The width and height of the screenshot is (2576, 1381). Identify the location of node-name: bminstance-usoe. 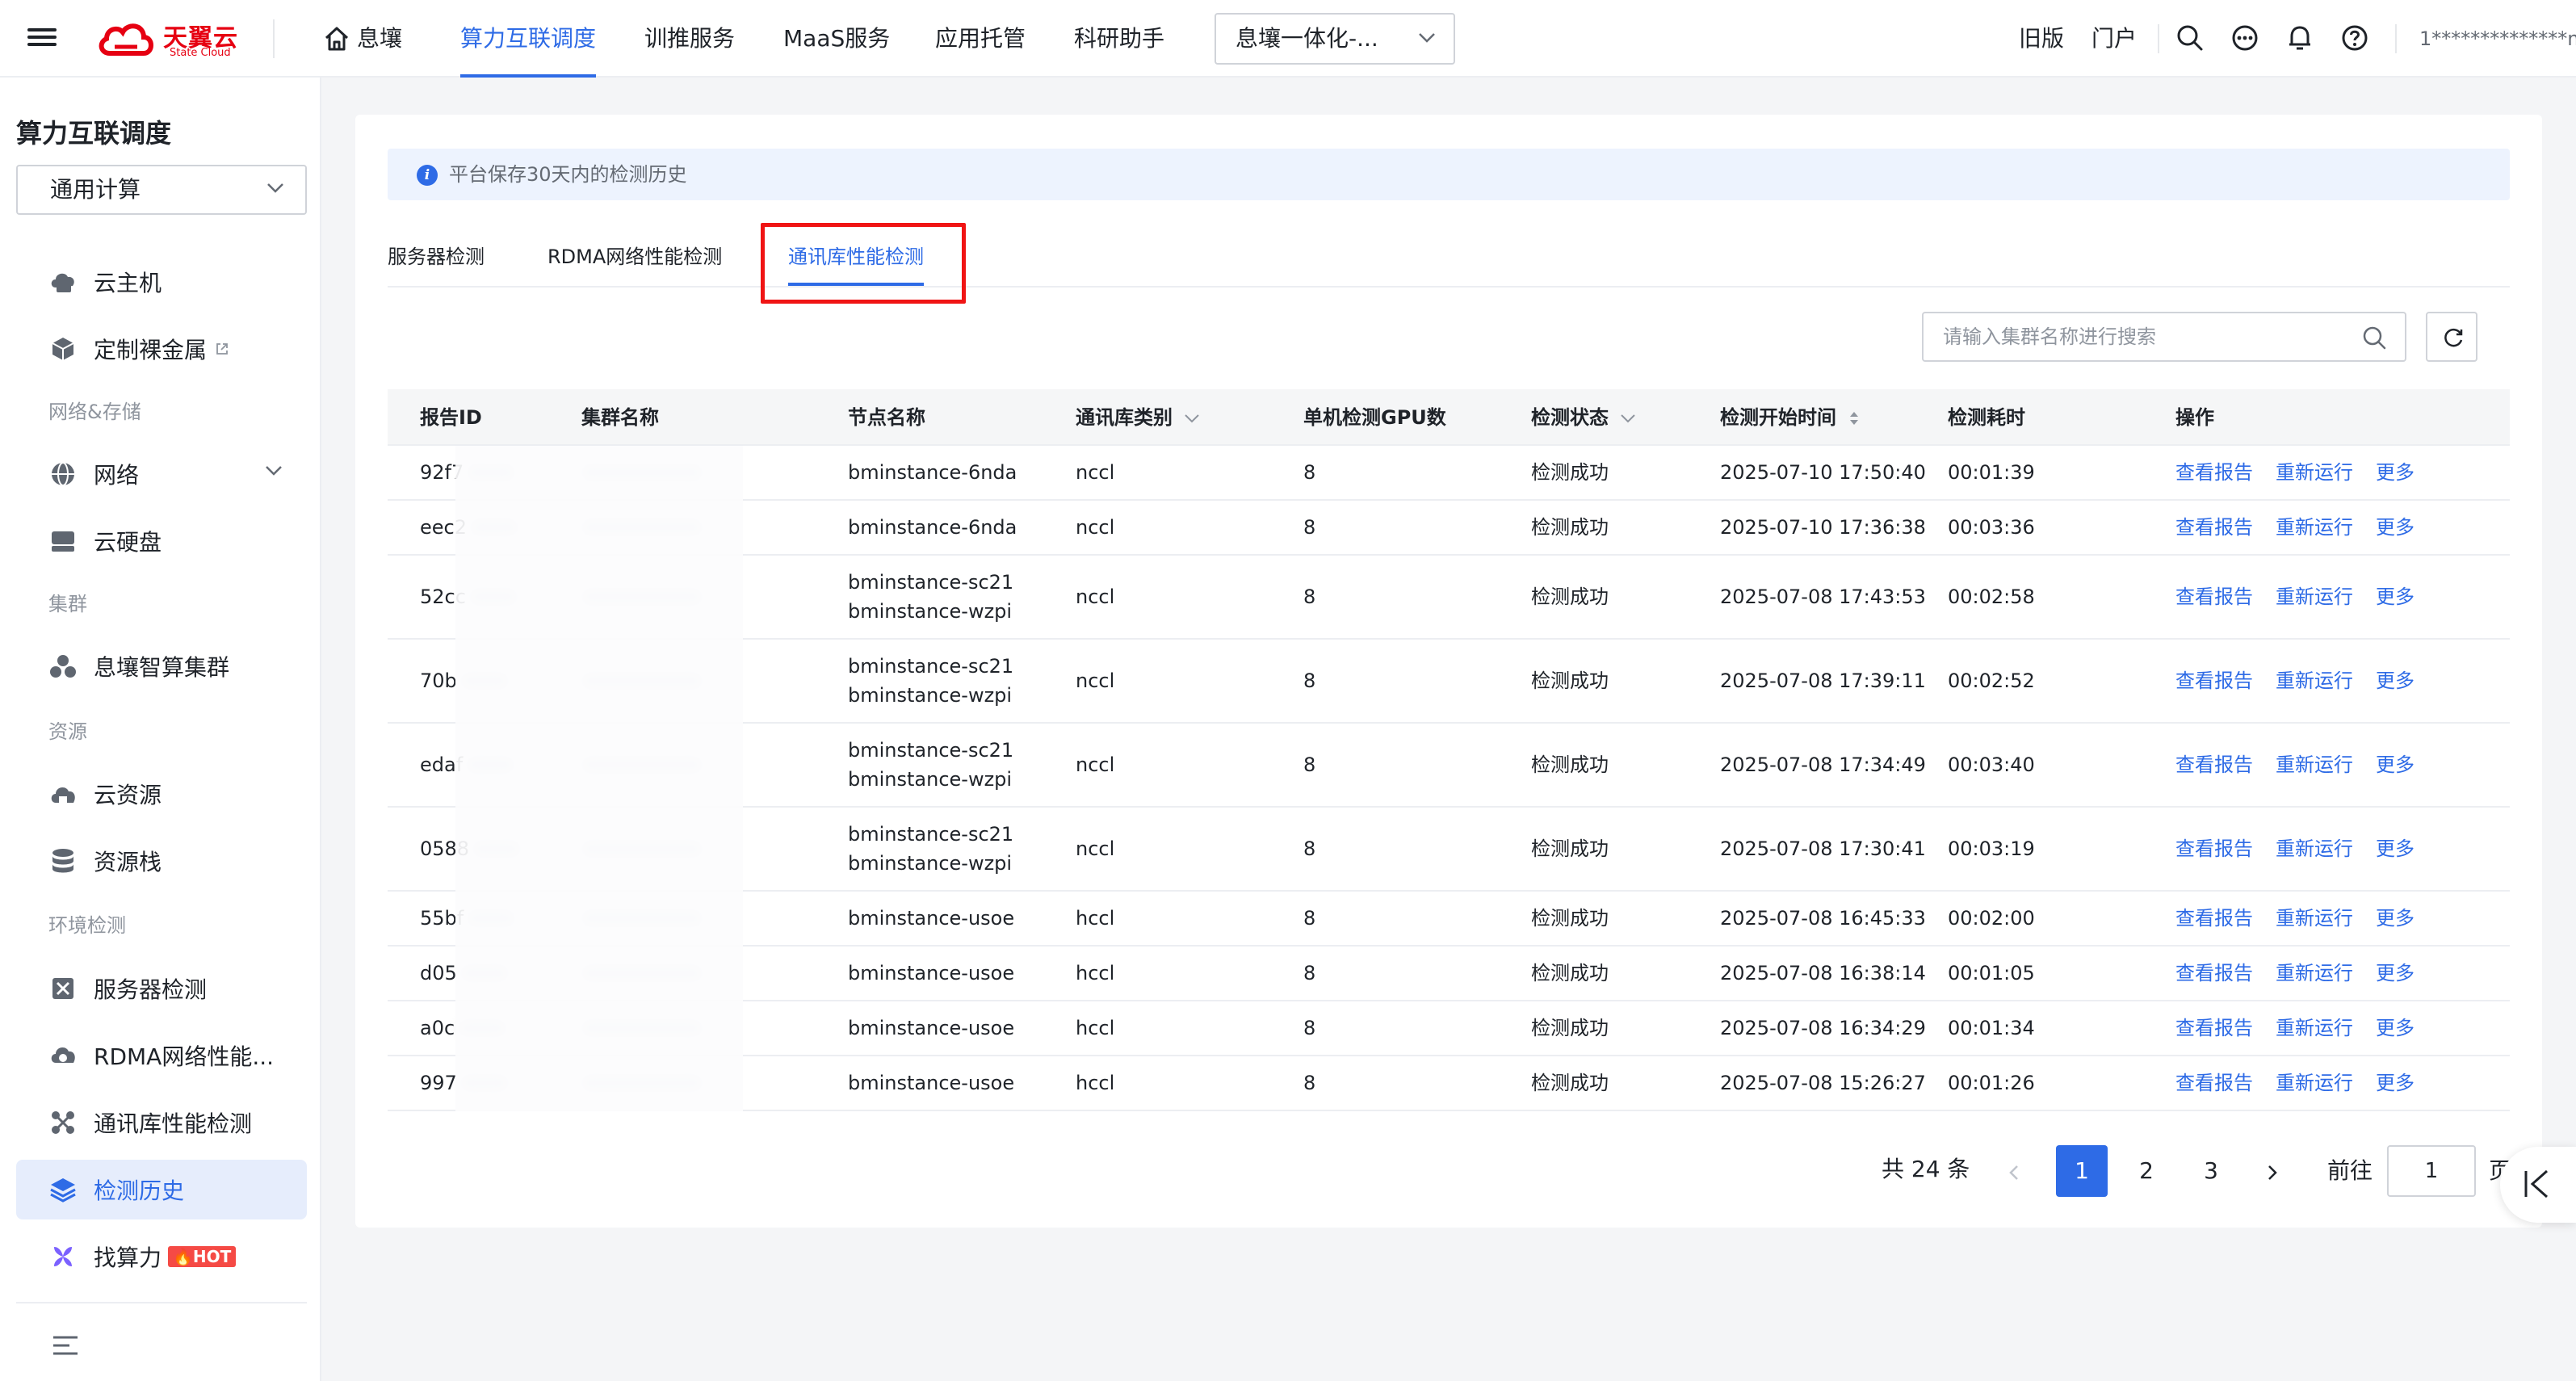
(932, 1083).